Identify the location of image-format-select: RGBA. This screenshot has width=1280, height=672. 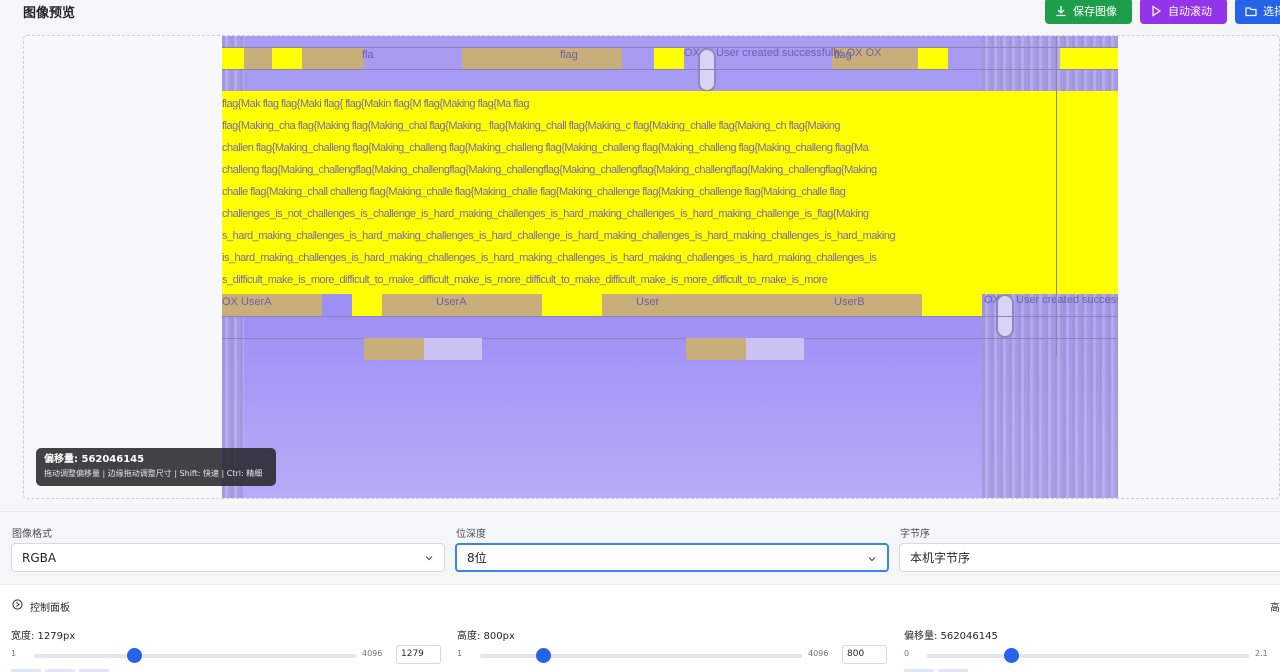
(228, 557).